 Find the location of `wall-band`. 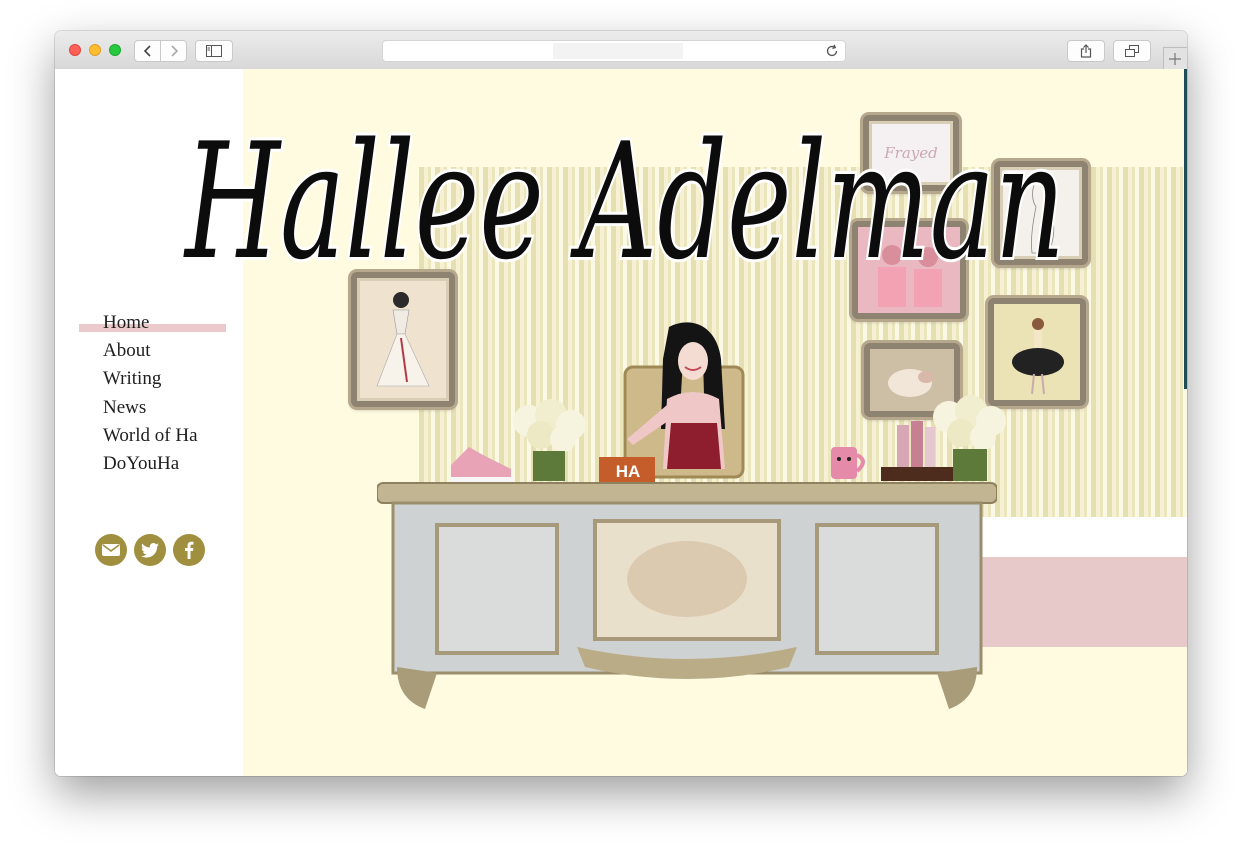

wall-band is located at coordinates (1083, 537).